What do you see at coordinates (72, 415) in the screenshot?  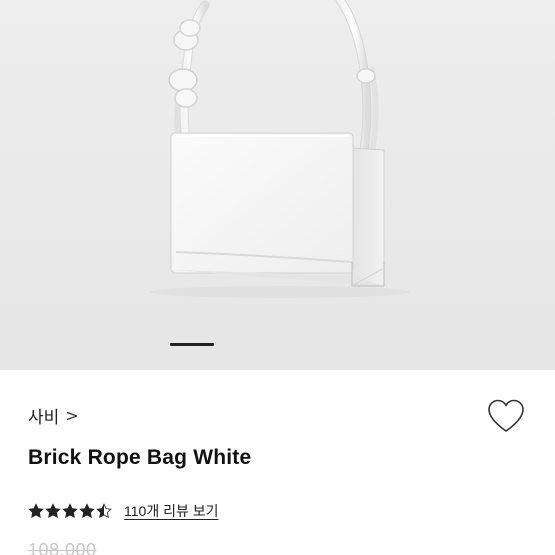 I see `chevron-right-icon: >` at bounding box center [72, 415].